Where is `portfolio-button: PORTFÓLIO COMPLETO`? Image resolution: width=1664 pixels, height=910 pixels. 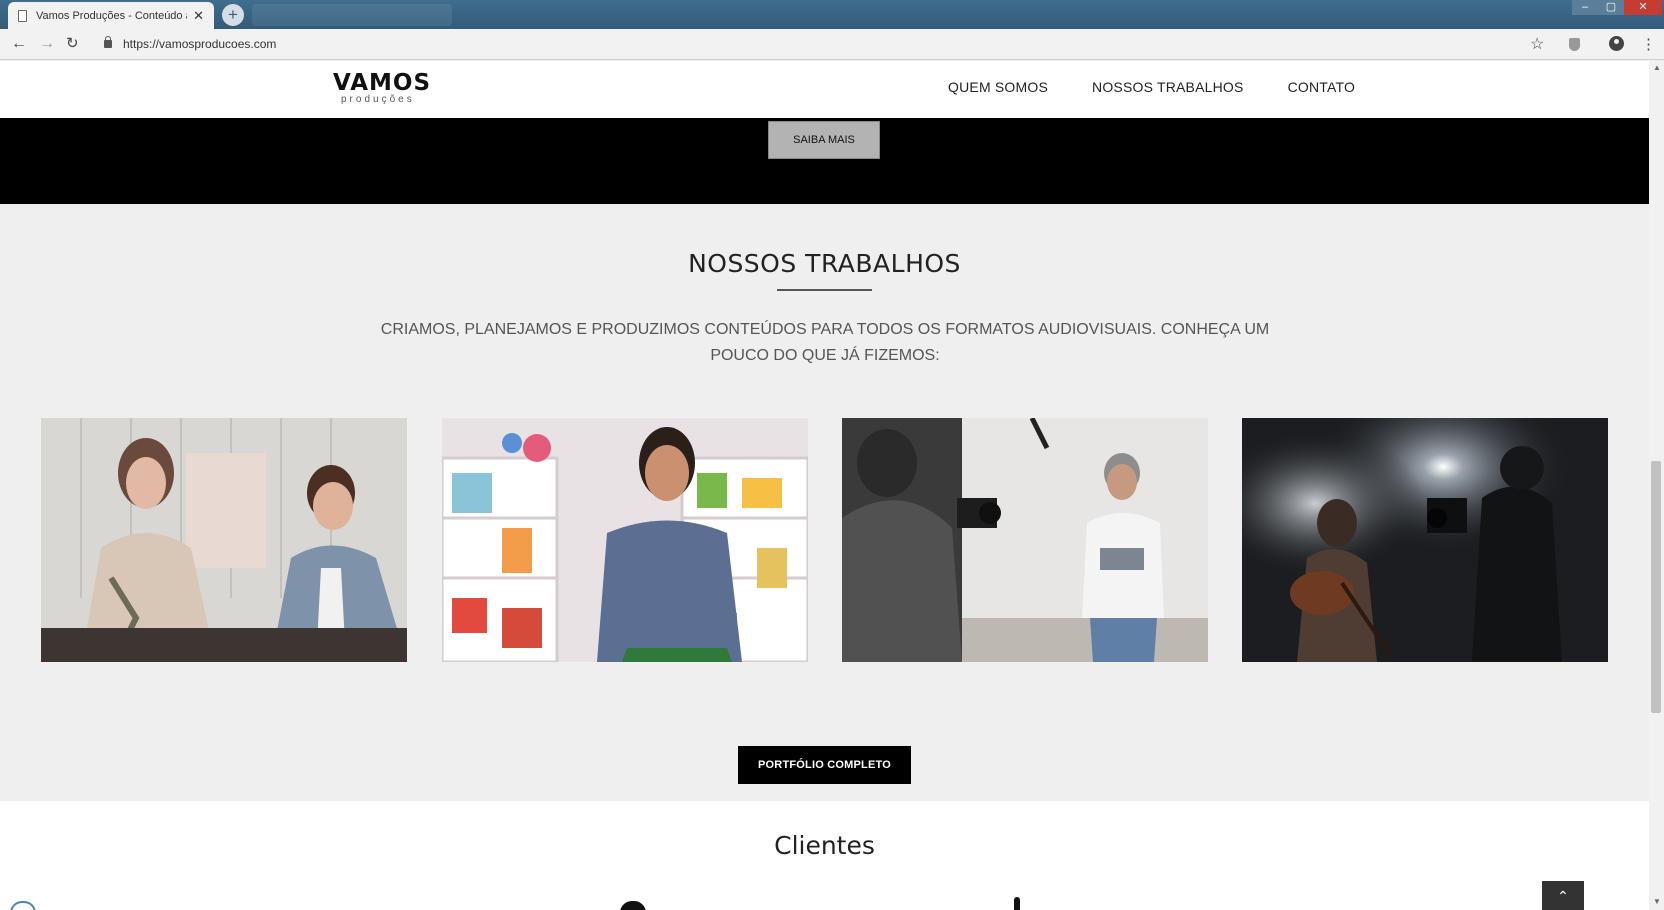
portfolio-button: PORTFÓLIO COMPLETO is located at coordinates (824, 765).